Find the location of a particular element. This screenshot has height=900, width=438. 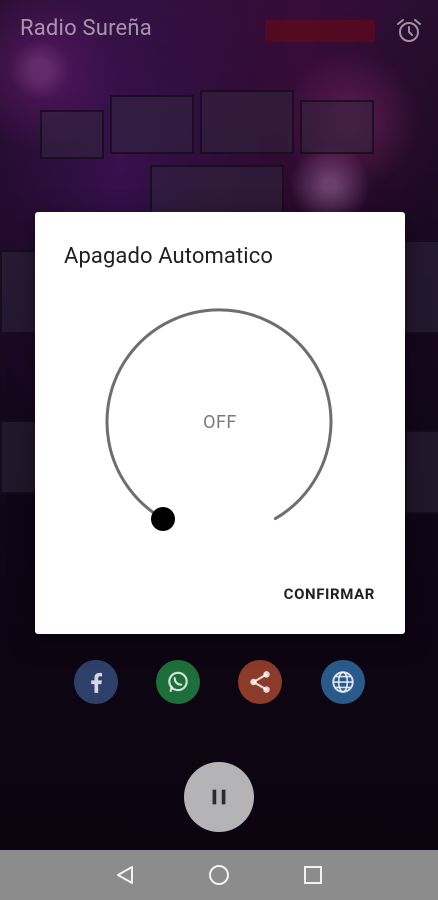

facebook-button is located at coordinates (96, 682).